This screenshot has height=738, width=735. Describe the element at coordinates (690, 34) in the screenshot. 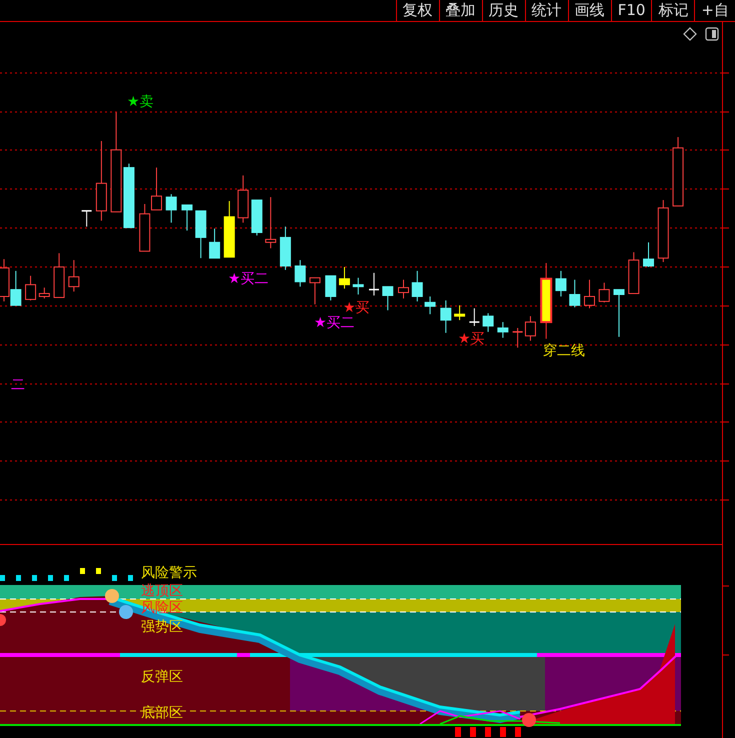

I see `diamond-icon` at that location.